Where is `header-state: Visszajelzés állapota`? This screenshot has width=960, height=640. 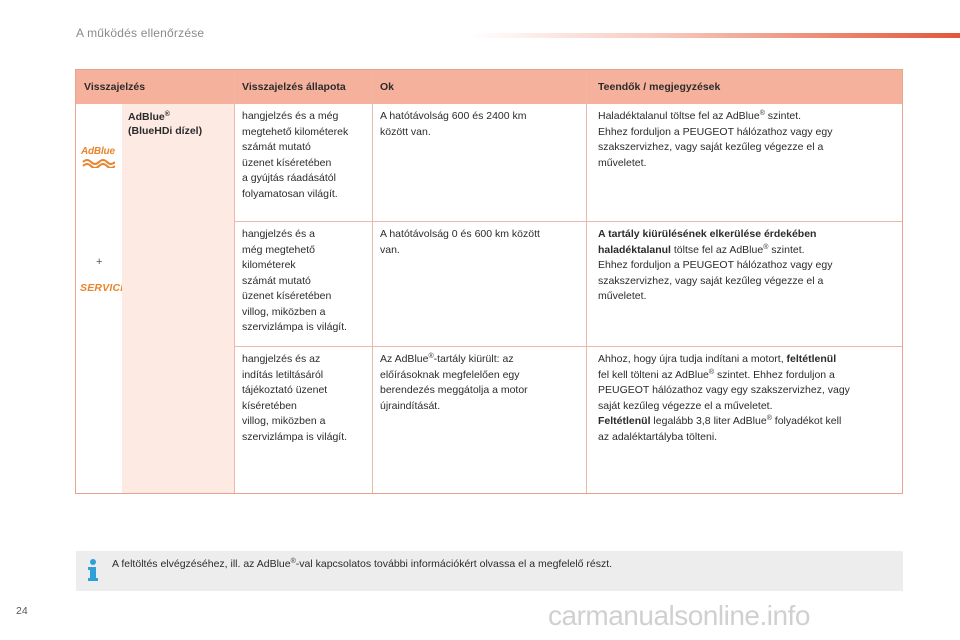 header-state: Visszajelzés állapota is located at coordinates (294, 87).